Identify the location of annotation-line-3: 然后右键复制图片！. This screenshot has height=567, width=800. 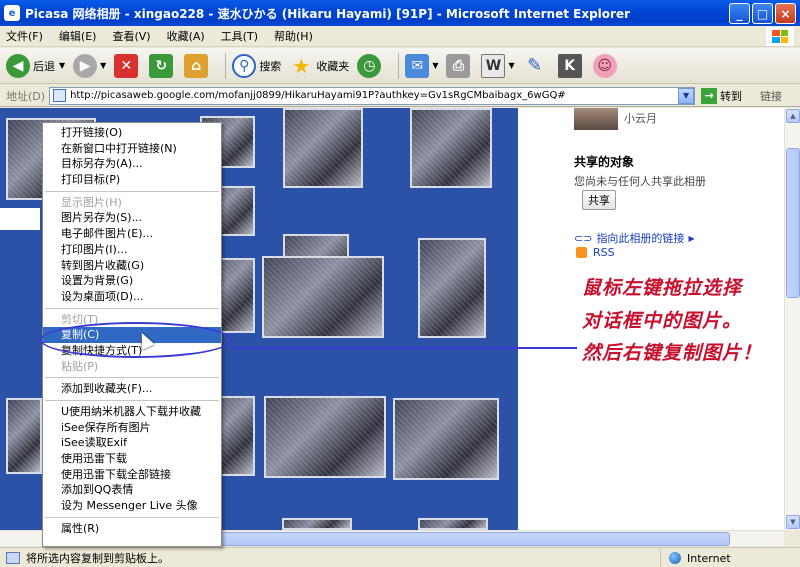
(672, 353).